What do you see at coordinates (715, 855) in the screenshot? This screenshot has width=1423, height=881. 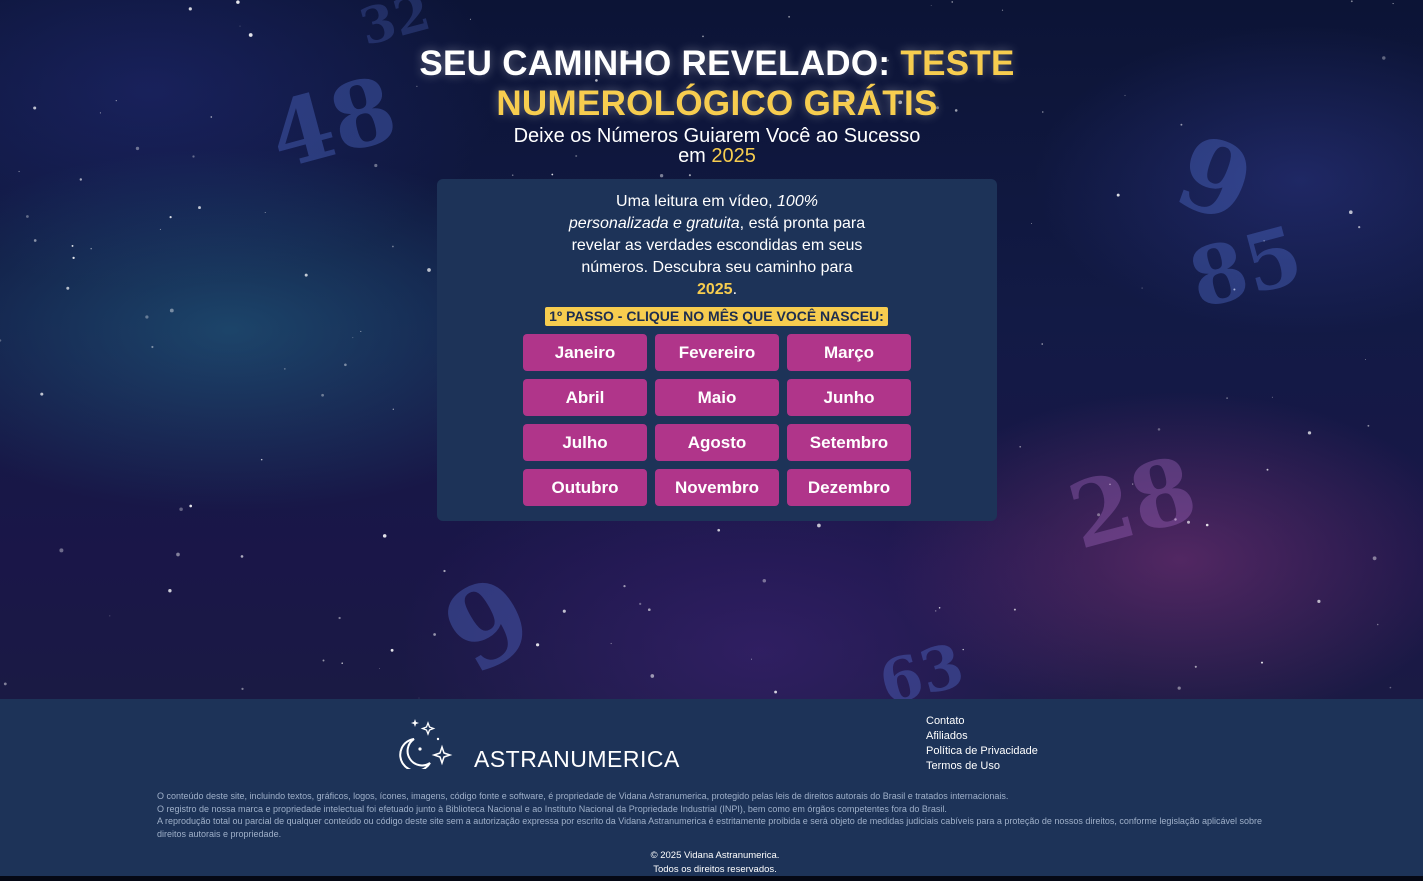 I see `copyright-line: © 2025 Vidana Astranumerica.` at bounding box center [715, 855].